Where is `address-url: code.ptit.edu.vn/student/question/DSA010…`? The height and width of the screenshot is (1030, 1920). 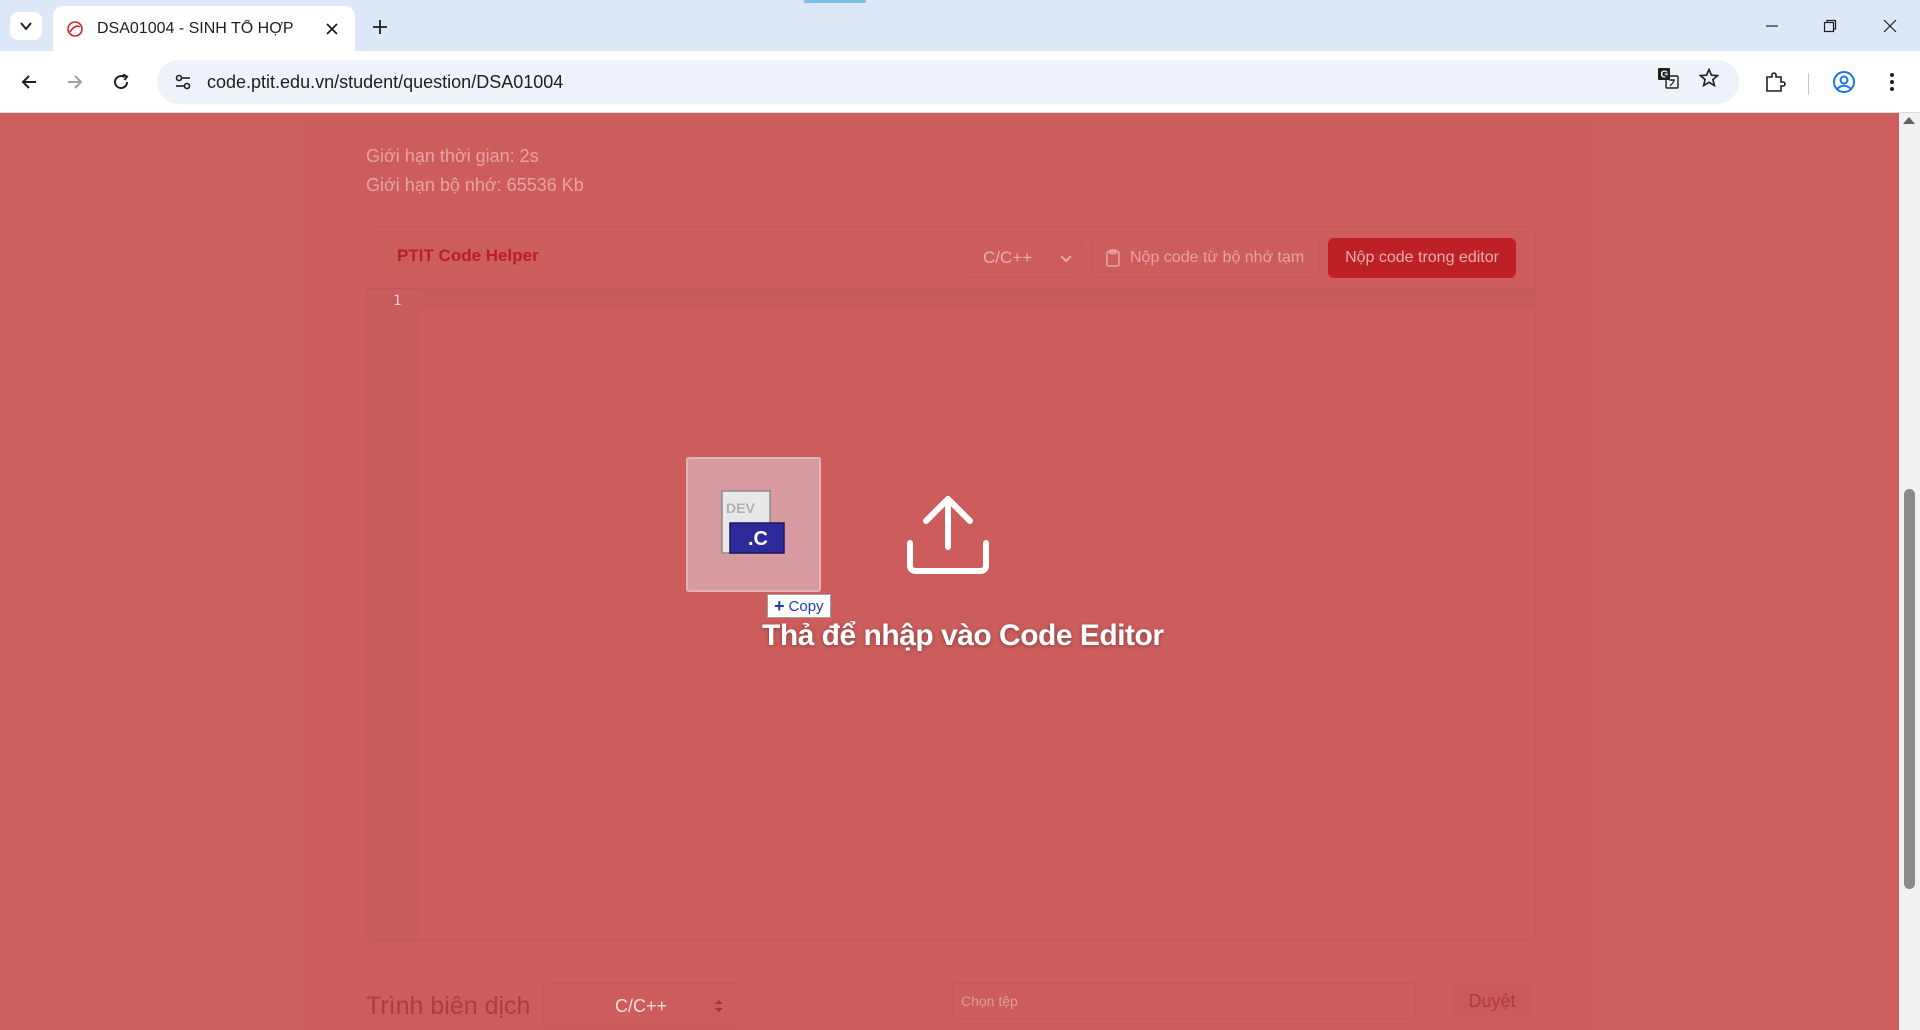 address-url: code.ptit.edu.vn/student/question/DSA010… is located at coordinates (385, 81).